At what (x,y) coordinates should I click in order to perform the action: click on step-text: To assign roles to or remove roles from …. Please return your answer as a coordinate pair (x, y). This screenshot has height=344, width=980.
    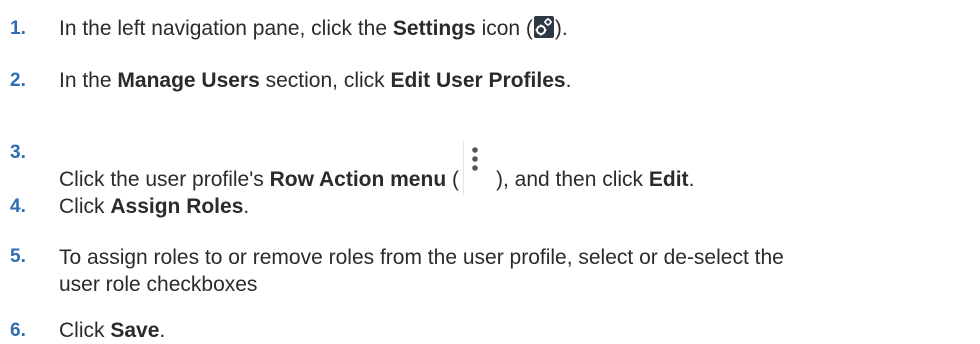
    Looking at the image, I should click on (517, 271).